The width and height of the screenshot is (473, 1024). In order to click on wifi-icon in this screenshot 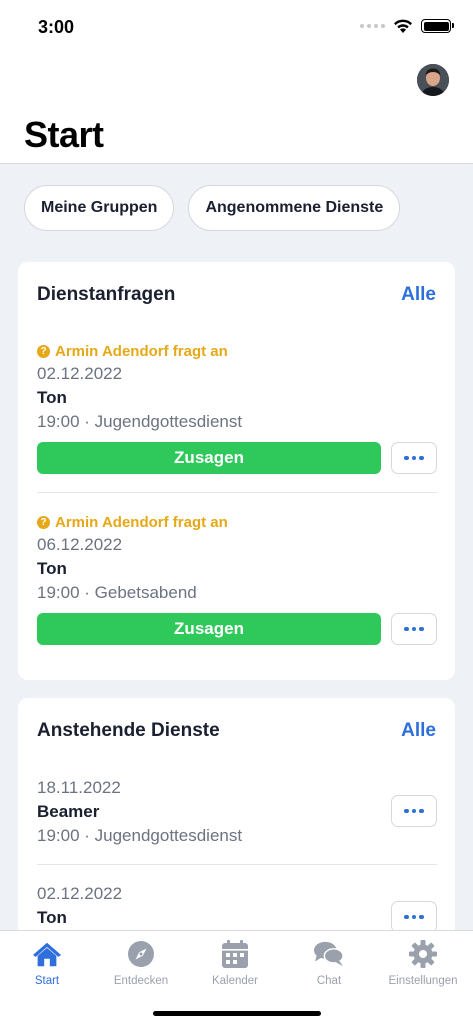, I will do `click(403, 26)`.